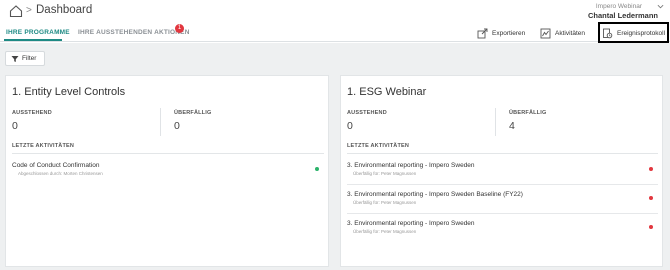 The height and width of the screenshot is (270, 670). What do you see at coordinates (60, 173) in the screenshot?
I see `activity-subtitle: Abgeschlossen durch: Morten Christensen` at bounding box center [60, 173].